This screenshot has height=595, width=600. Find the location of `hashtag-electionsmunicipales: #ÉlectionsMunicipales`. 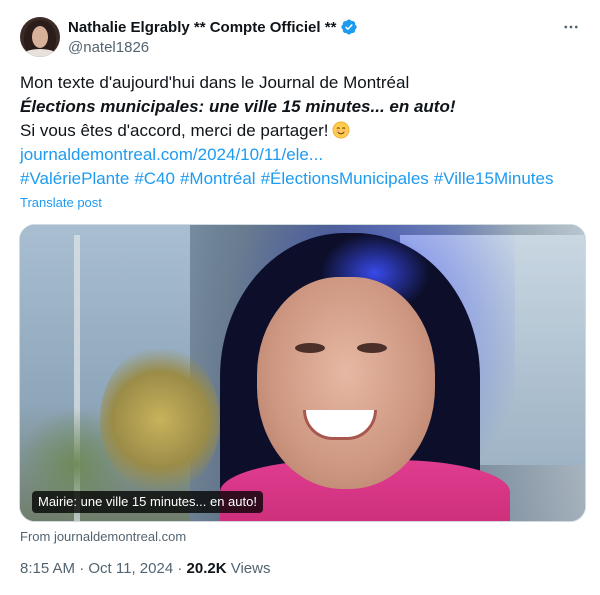

hashtag-electionsmunicipales: #ÉlectionsMunicipales is located at coordinates (345, 178).